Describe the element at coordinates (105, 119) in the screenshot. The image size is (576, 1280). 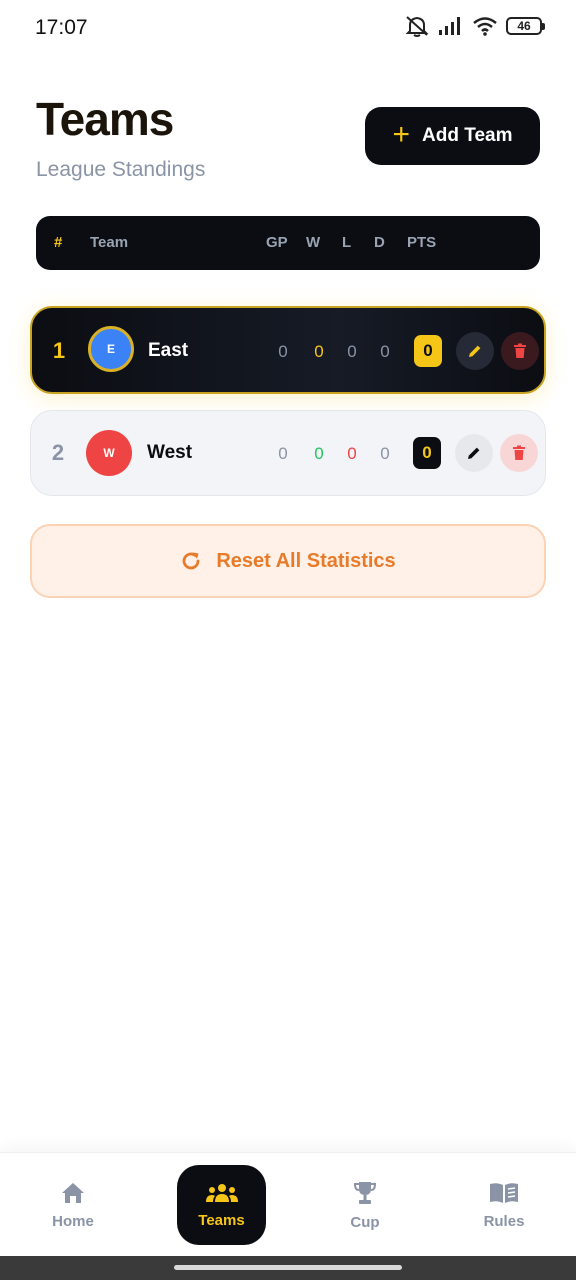
I see `page-title: Teams` at that location.